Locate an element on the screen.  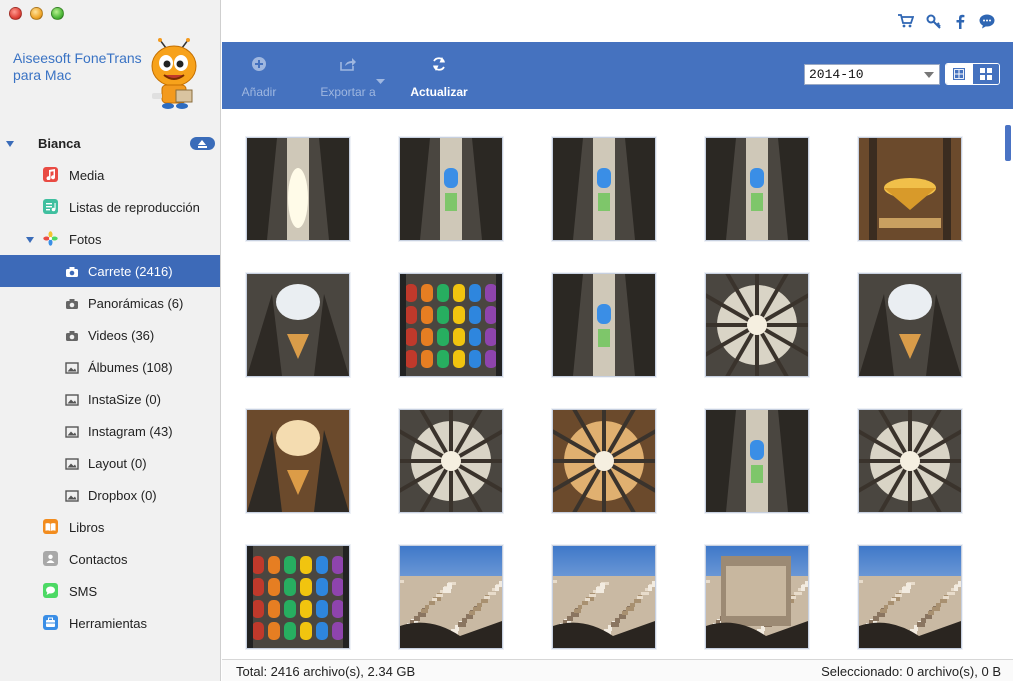
refresh-icon is located at coordinates (439, 64).